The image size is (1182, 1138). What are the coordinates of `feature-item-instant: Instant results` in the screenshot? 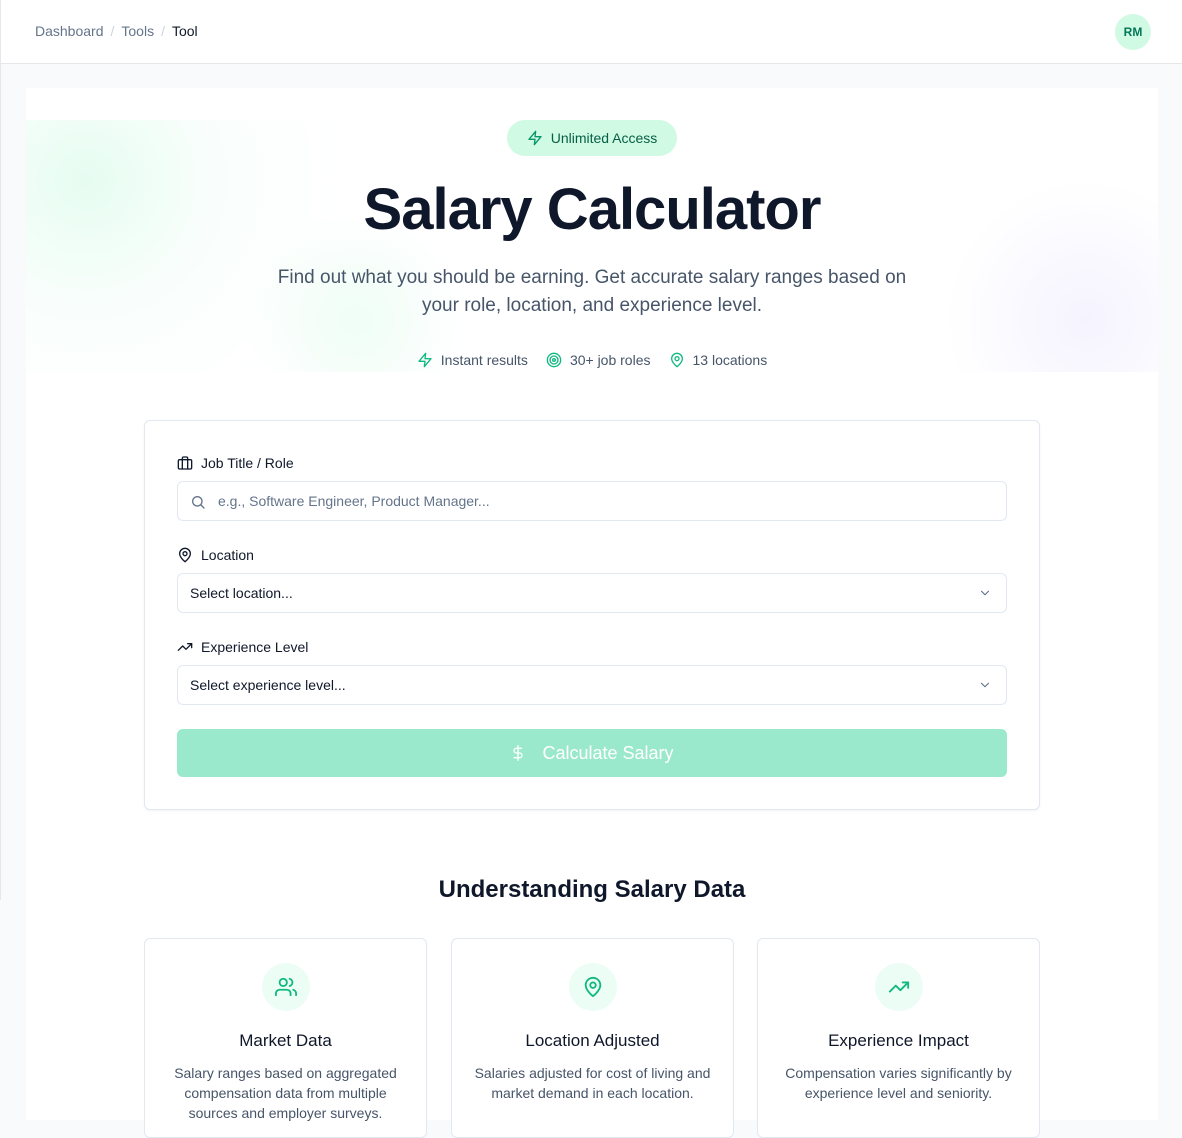 It's located at (472, 360).